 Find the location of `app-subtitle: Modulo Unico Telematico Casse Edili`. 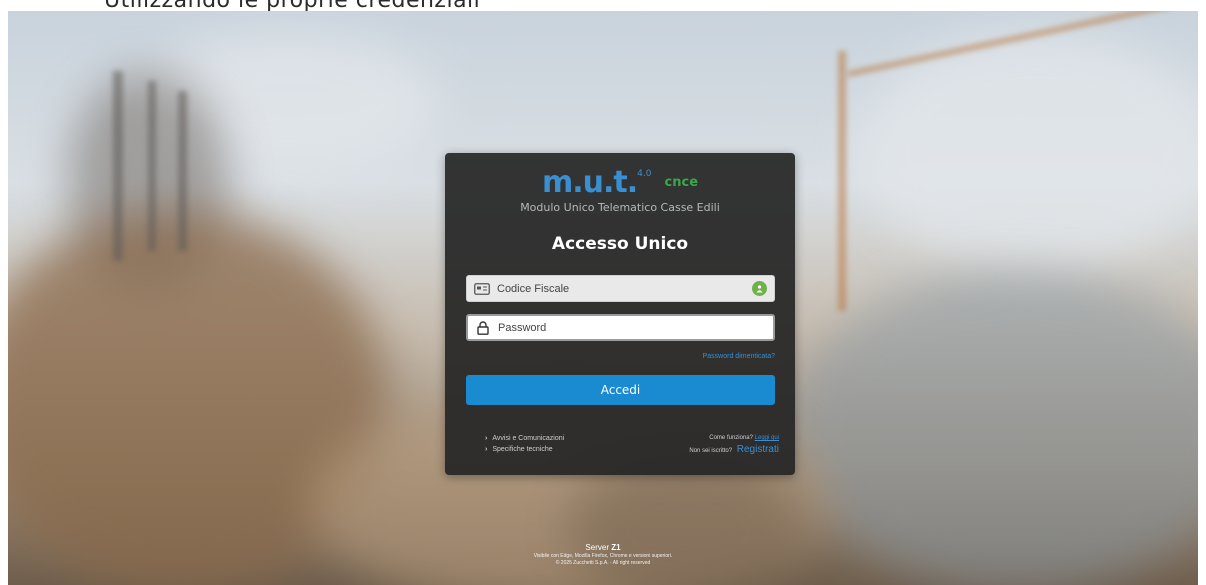

app-subtitle: Modulo Unico Telematico Casse Edili is located at coordinates (620, 207).